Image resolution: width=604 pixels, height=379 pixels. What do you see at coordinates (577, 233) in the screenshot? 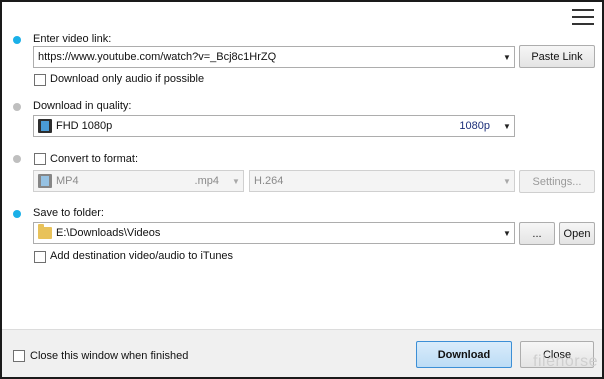
I see `open-folder-button: Open` at bounding box center [577, 233].